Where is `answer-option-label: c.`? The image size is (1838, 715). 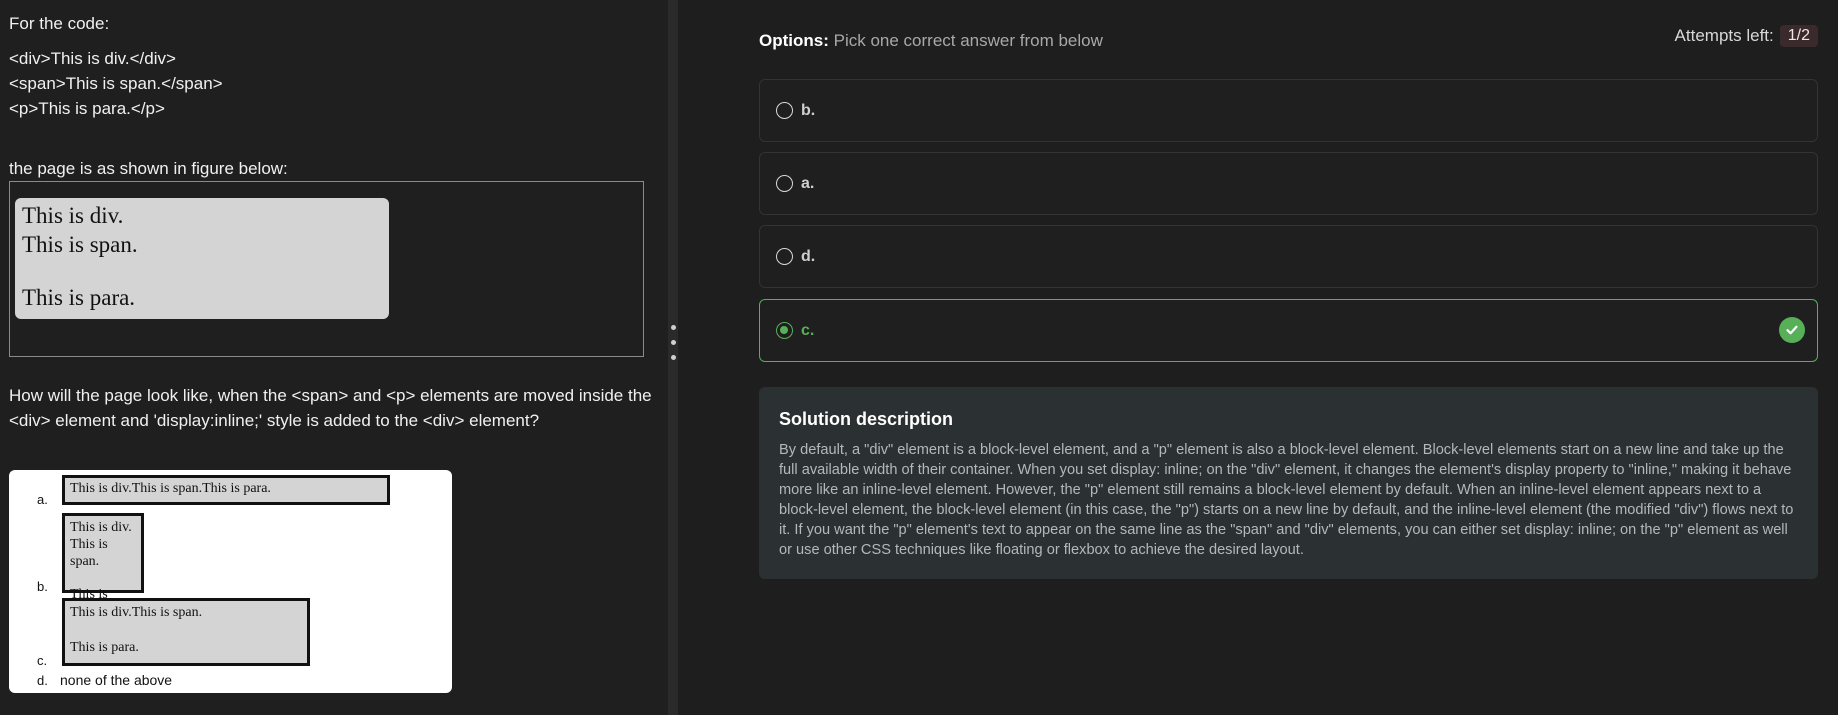
answer-option-label: c. is located at coordinates (808, 330).